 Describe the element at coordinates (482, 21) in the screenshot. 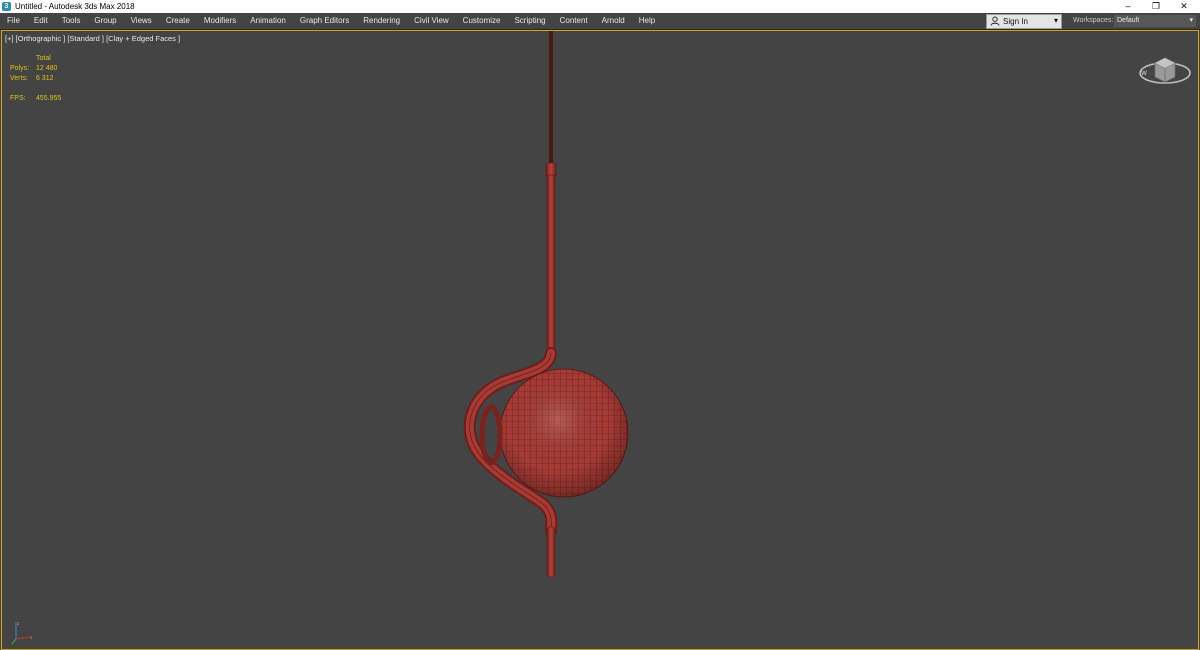

I see `menu-customize: Customize` at that location.